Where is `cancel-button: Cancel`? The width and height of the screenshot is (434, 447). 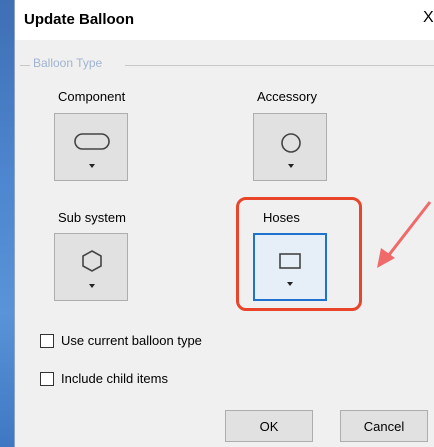 cancel-button: Cancel is located at coordinates (384, 426).